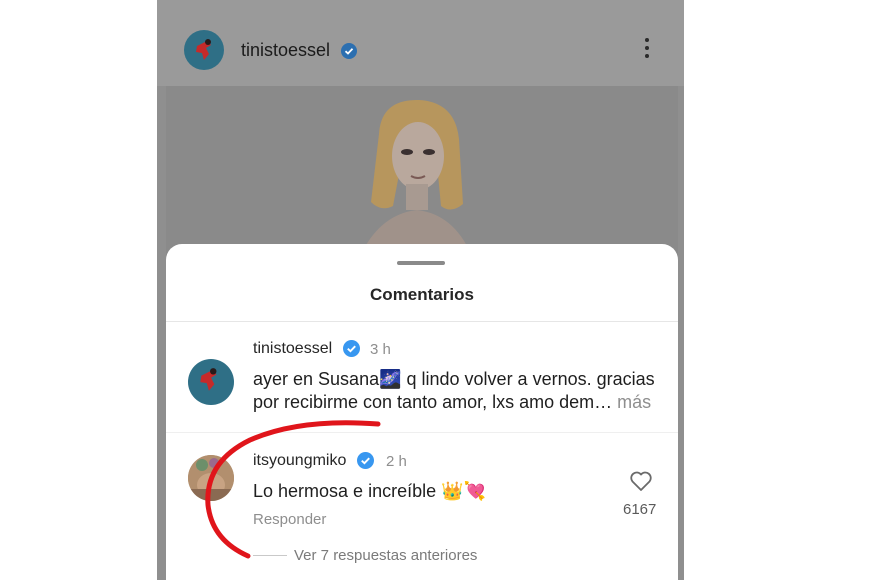  What do you see at coordinates (640, 509) in the screenshot?
I see `like-count: 6167` at bounding box center [640, 509].